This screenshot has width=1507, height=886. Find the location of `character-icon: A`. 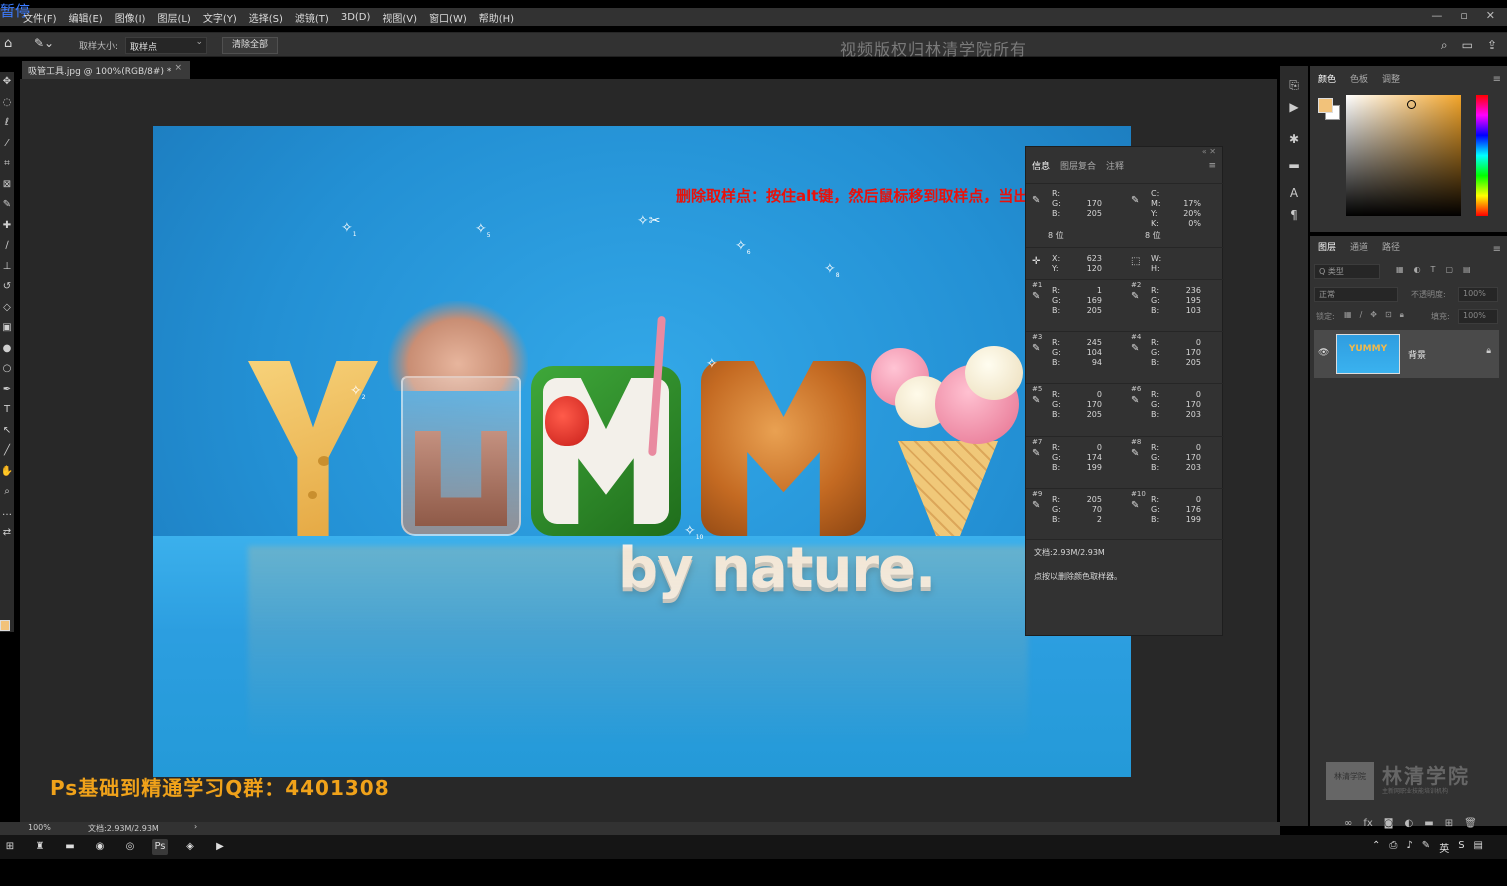

character-icon: A is located at coordinates (1294, 193).